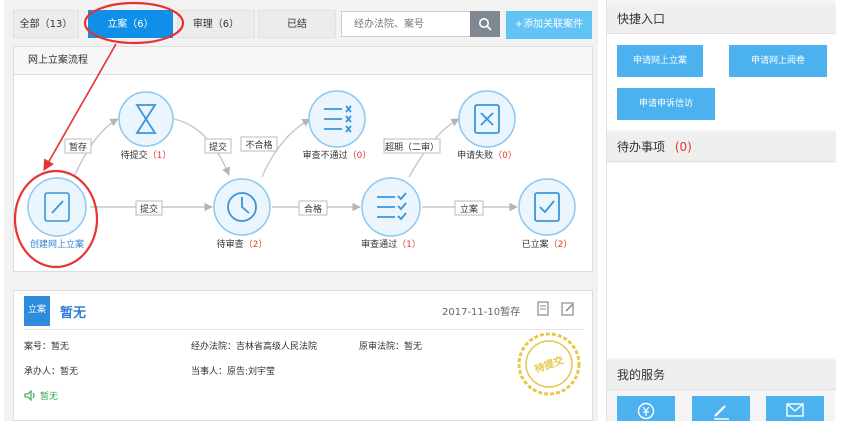  I want to click on annotation-circle-node, so click(56, 219).